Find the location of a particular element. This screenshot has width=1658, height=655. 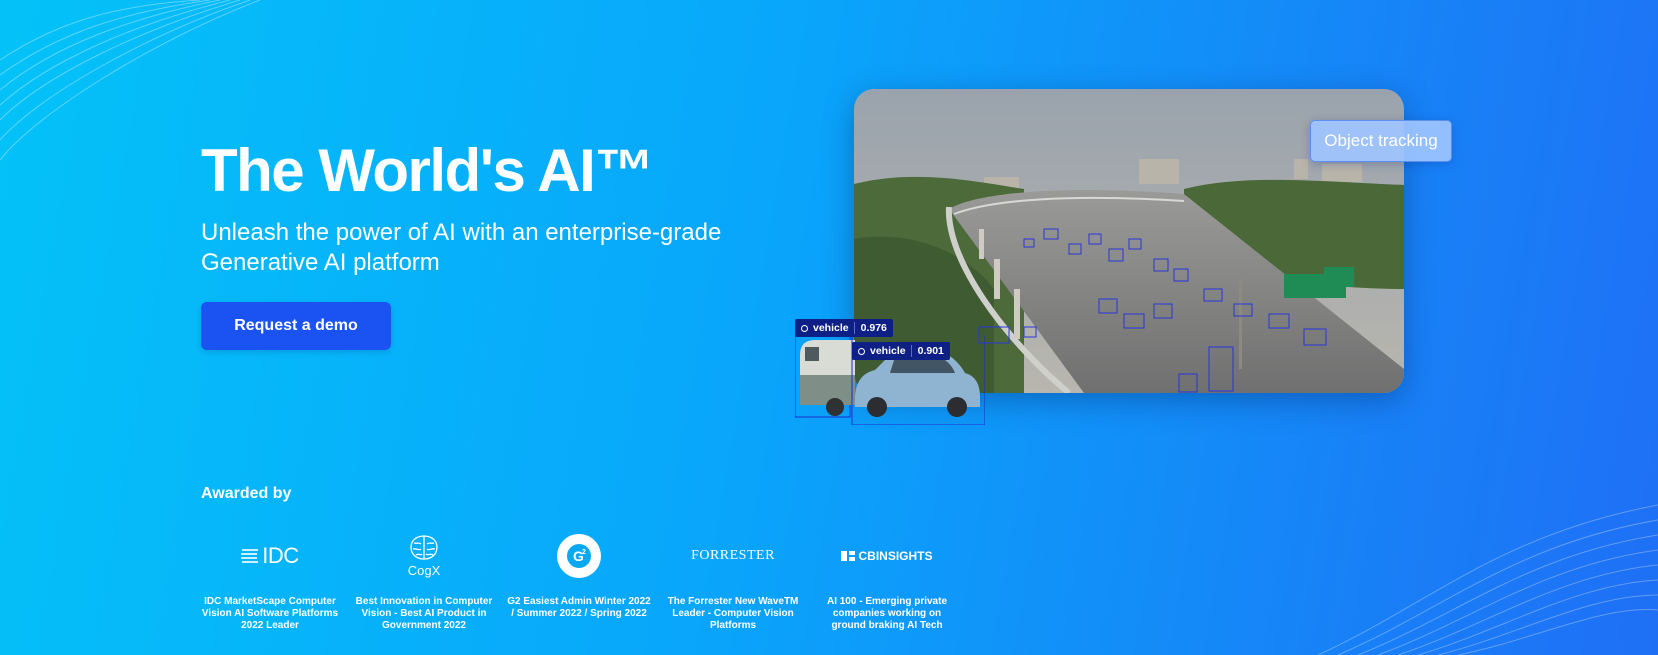

detection-score: 0.901 is located at coordinates (927, 351).